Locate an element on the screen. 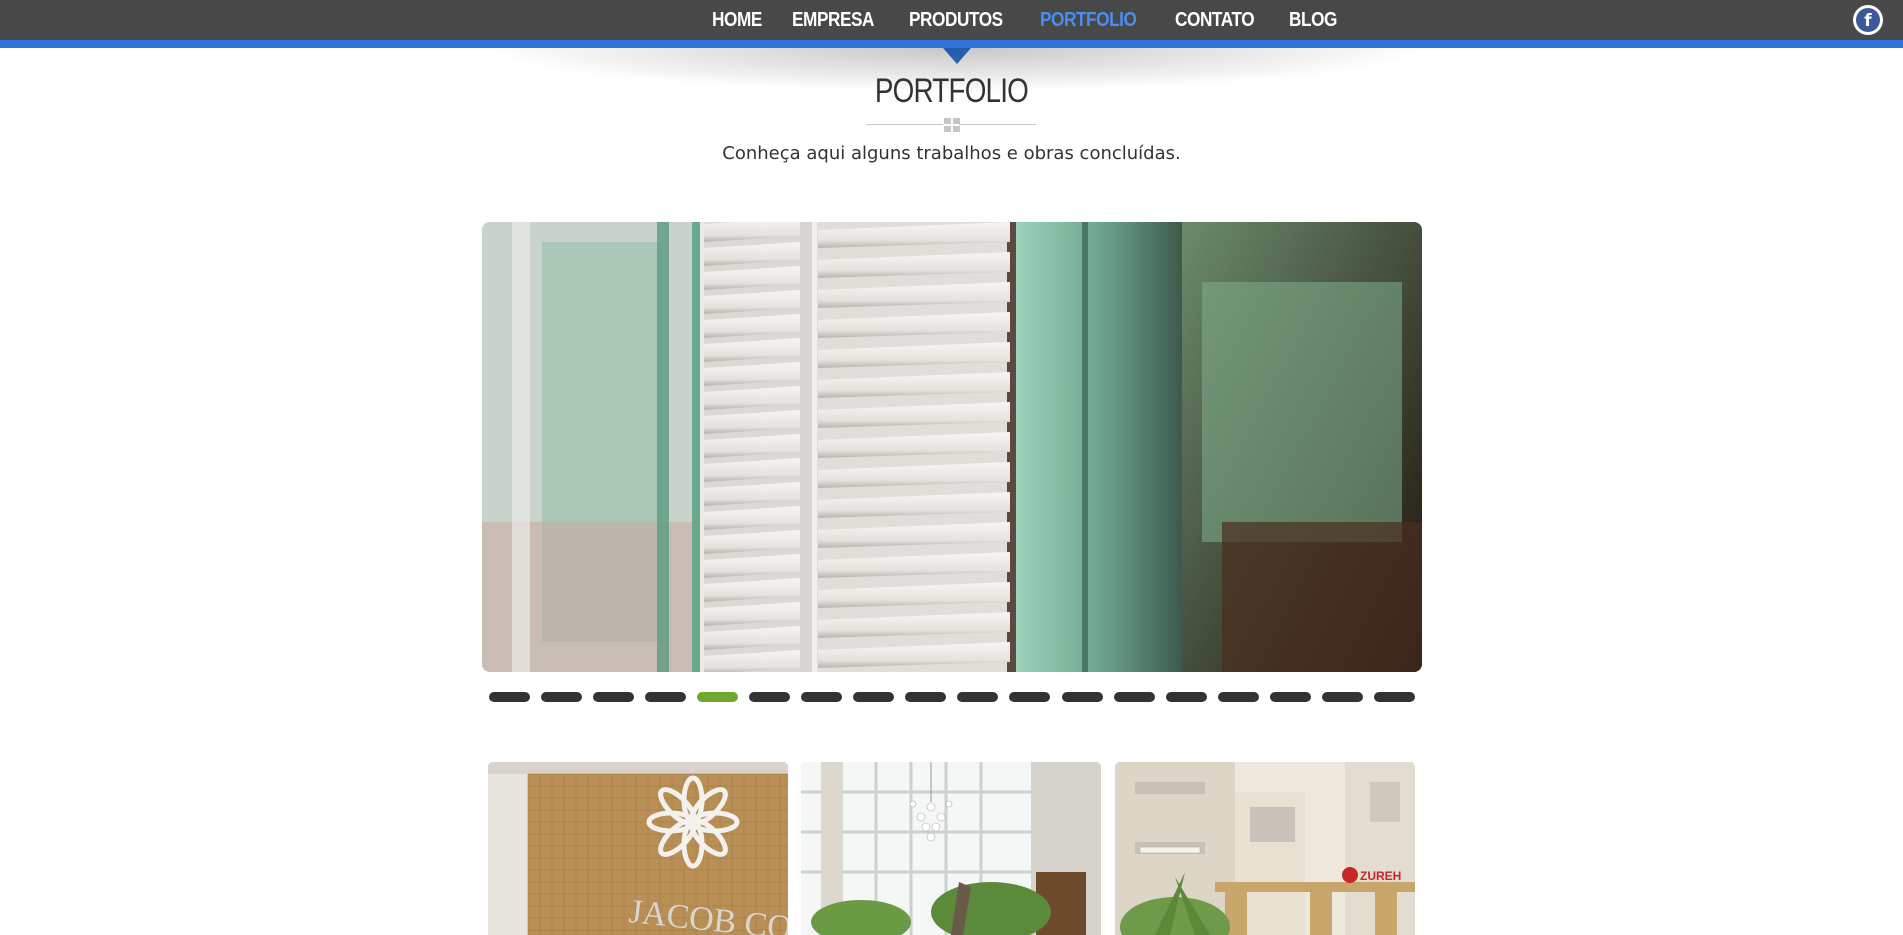 The height and width of the screenshot is (935, 1903). nav-accent-bar is located at coordinates (951, 44).